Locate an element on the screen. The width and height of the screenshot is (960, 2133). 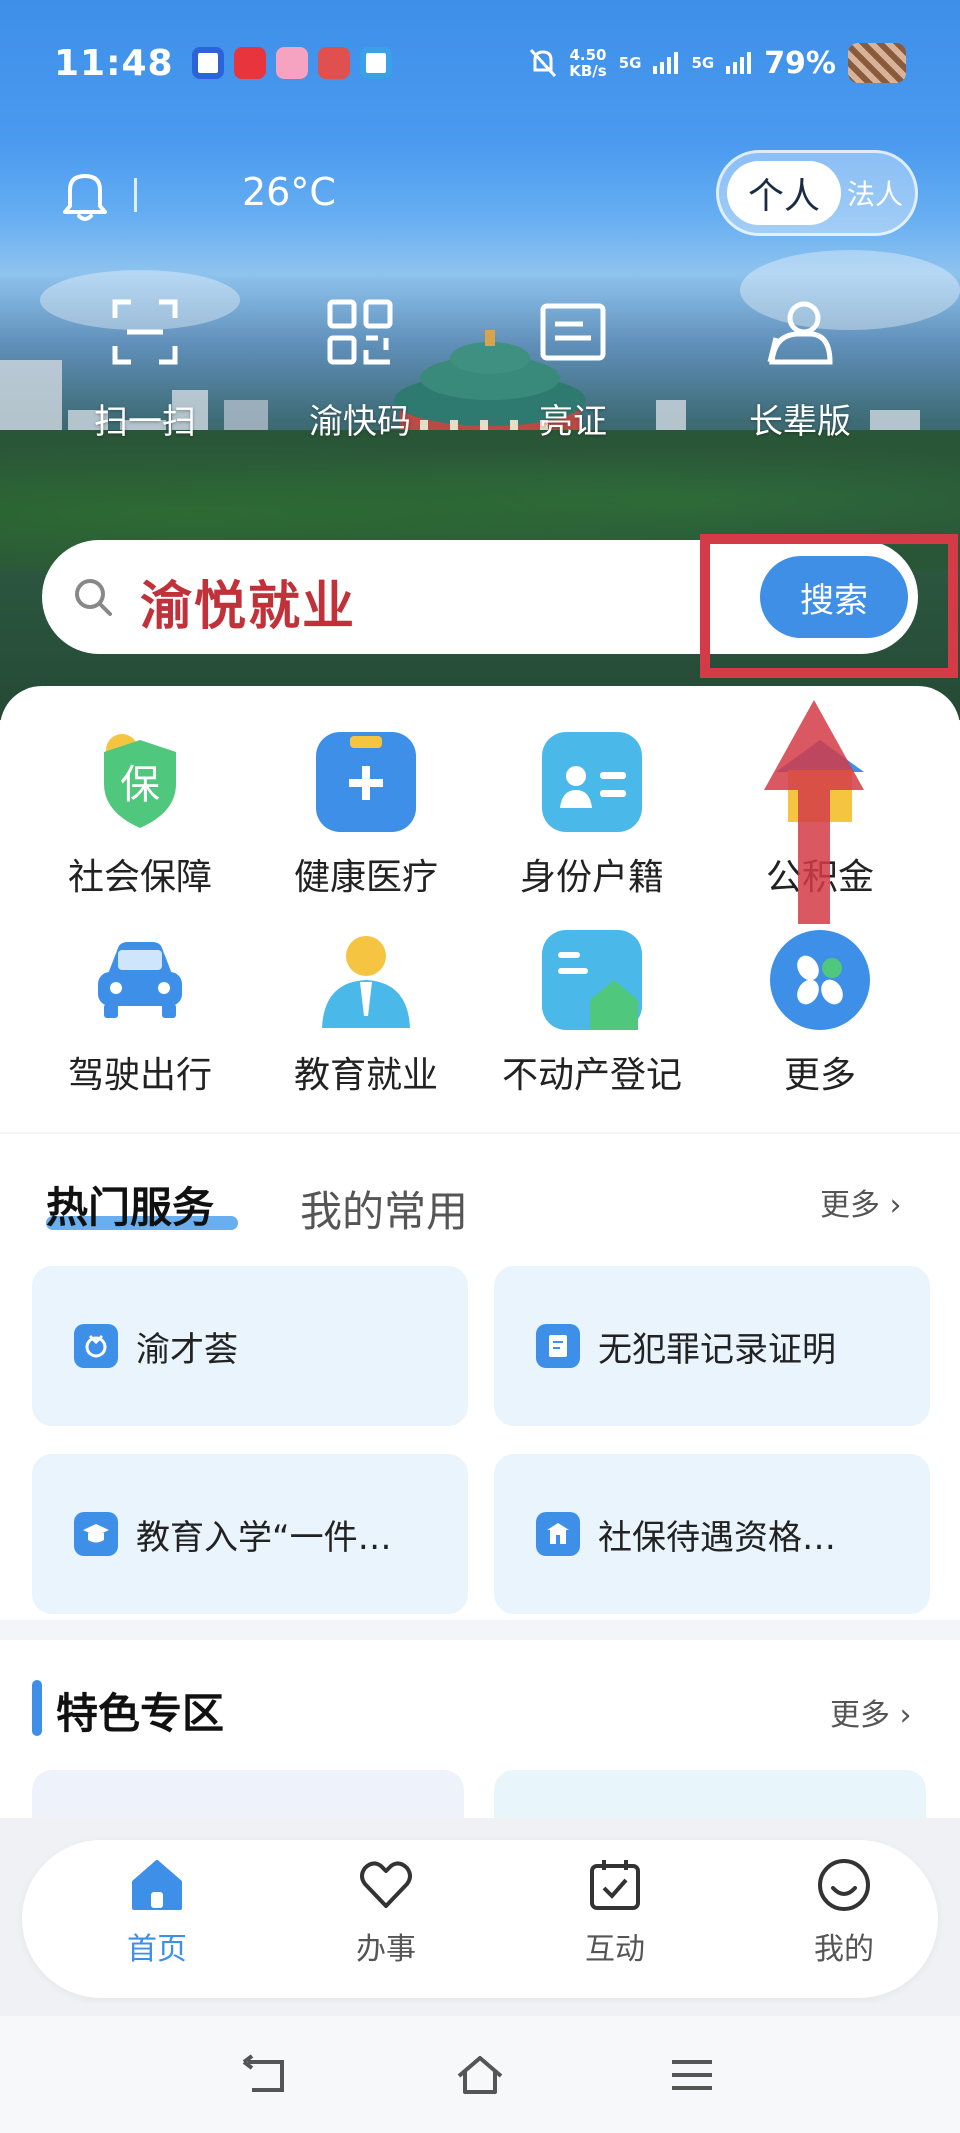
menu-icon is located at coordinates (693, 2075).